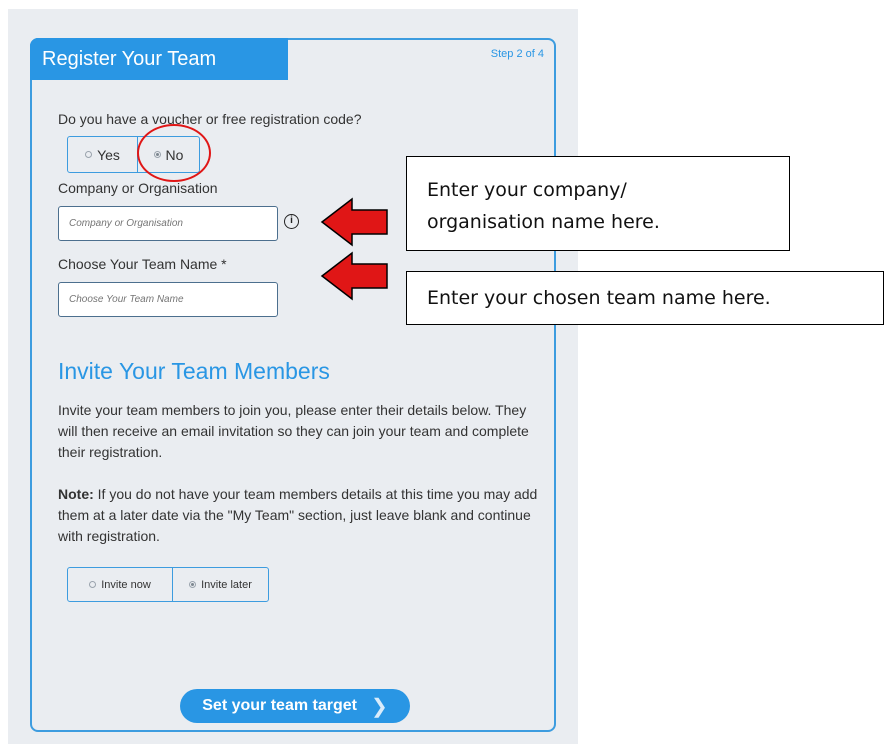 Image resolution: width=884 pixels, height=744 pixels. I want to click on team-callout: Enter your chosen team name here., so click(645, 298).